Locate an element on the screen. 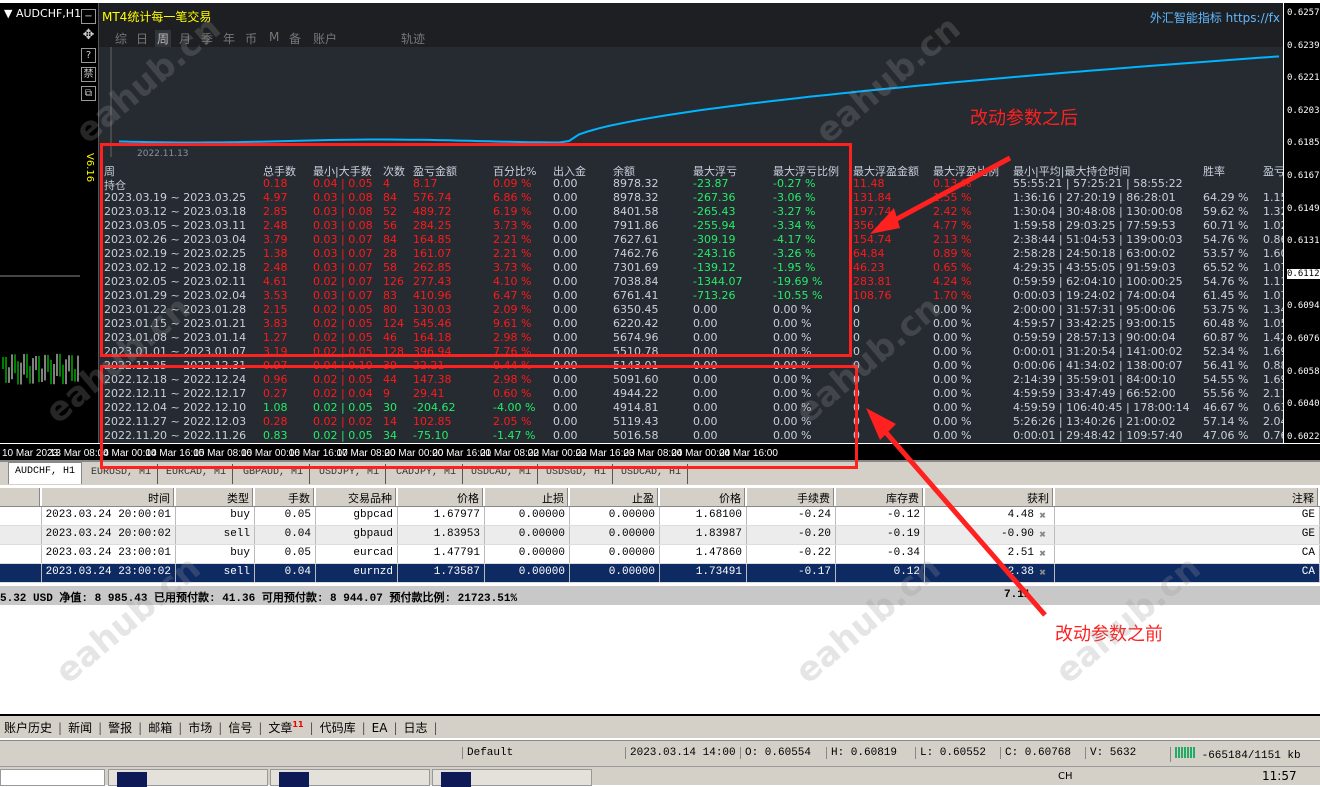 This screenshot has height=787, width=1320. stats-cell: 54.55 % is located at coordinates (1226, 379).